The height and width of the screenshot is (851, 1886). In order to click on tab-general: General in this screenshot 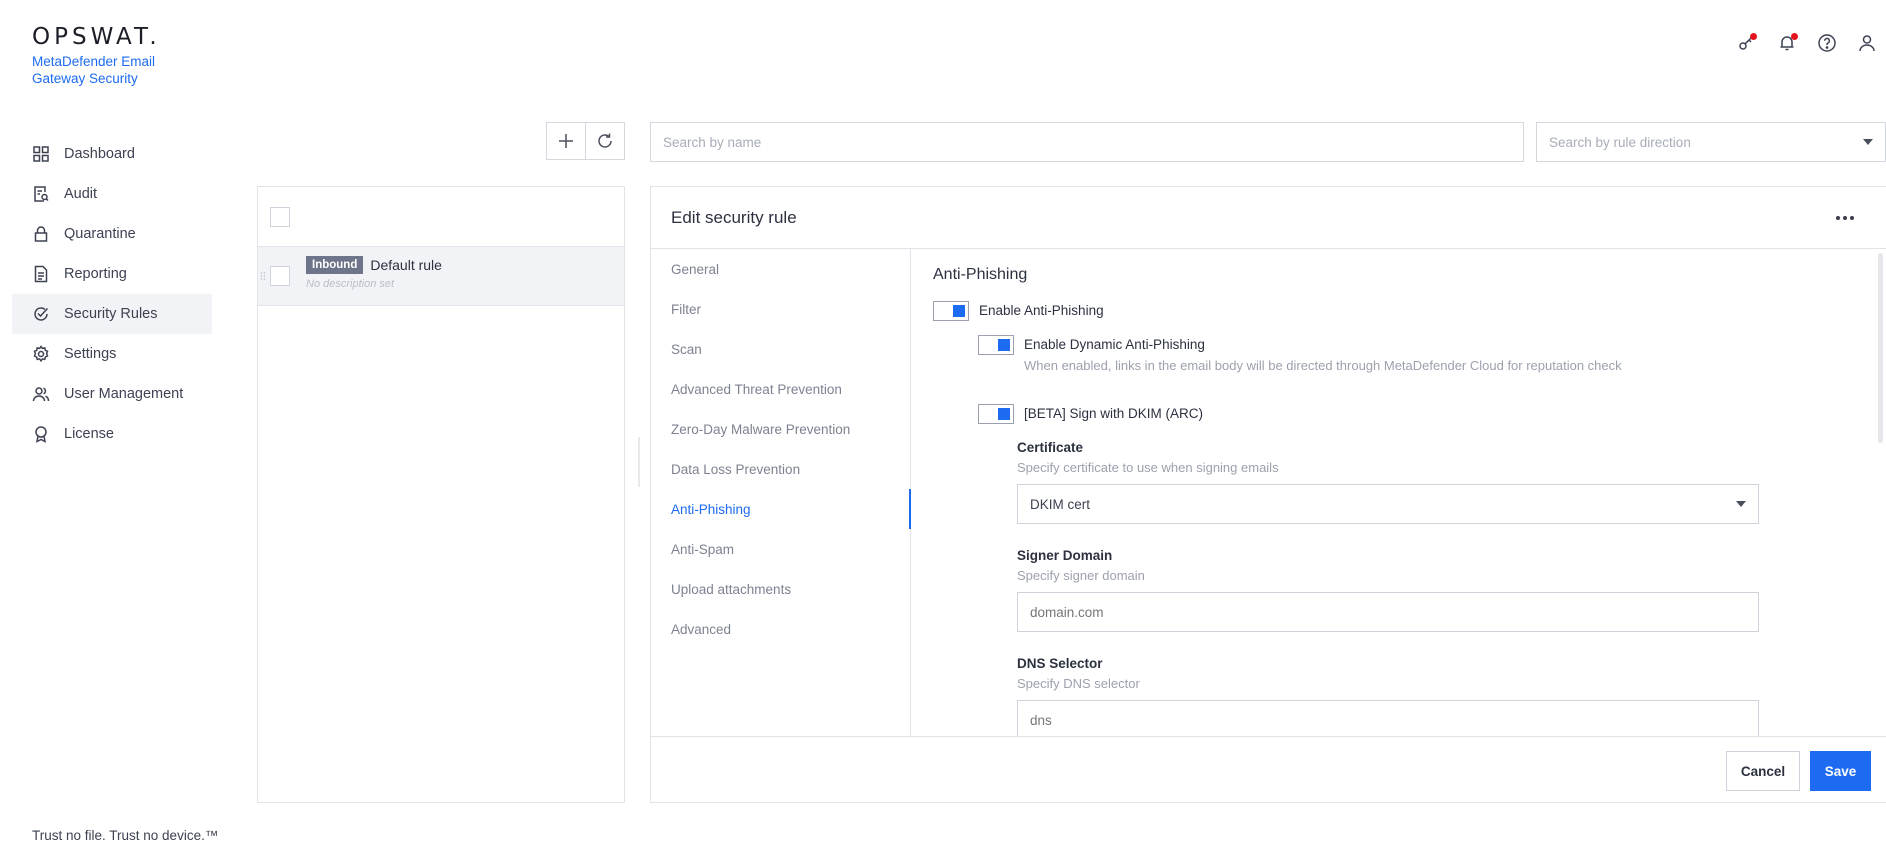, I will do `click(780, 269)`.